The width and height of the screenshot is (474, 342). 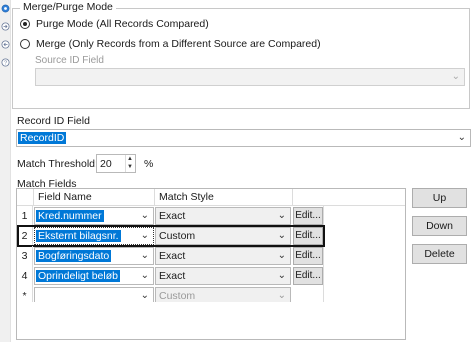 What do you see at coordinates (25, 236) in the screenshot?
I see `row-number: 2` at bounding box center [25, 236].